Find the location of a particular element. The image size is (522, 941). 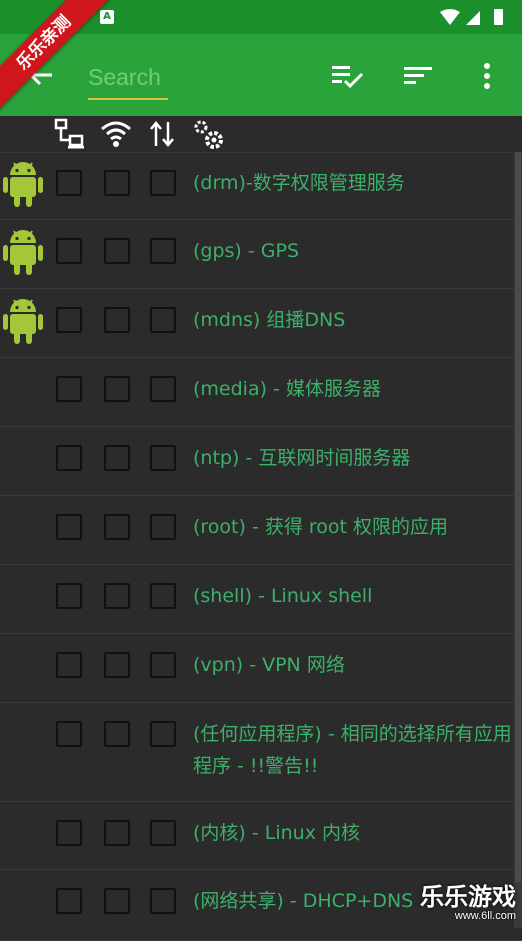

list-item: (任何应用程序) - 相同的选择所有应用程序 - !!警告!! is located at coordinates (261, 752).